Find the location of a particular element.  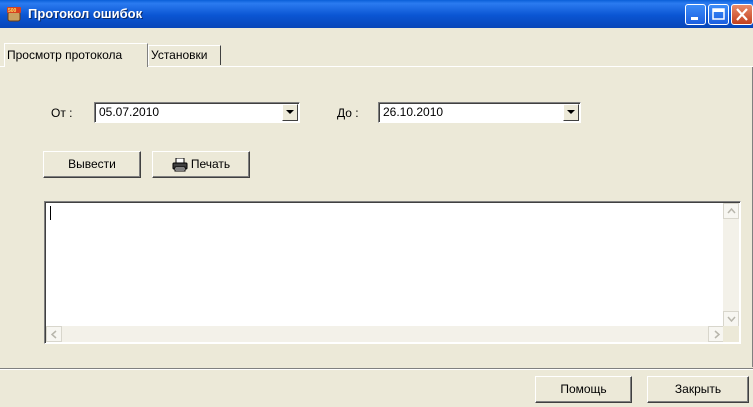

close-button: Закрыть is located at coordinates (698, 389).